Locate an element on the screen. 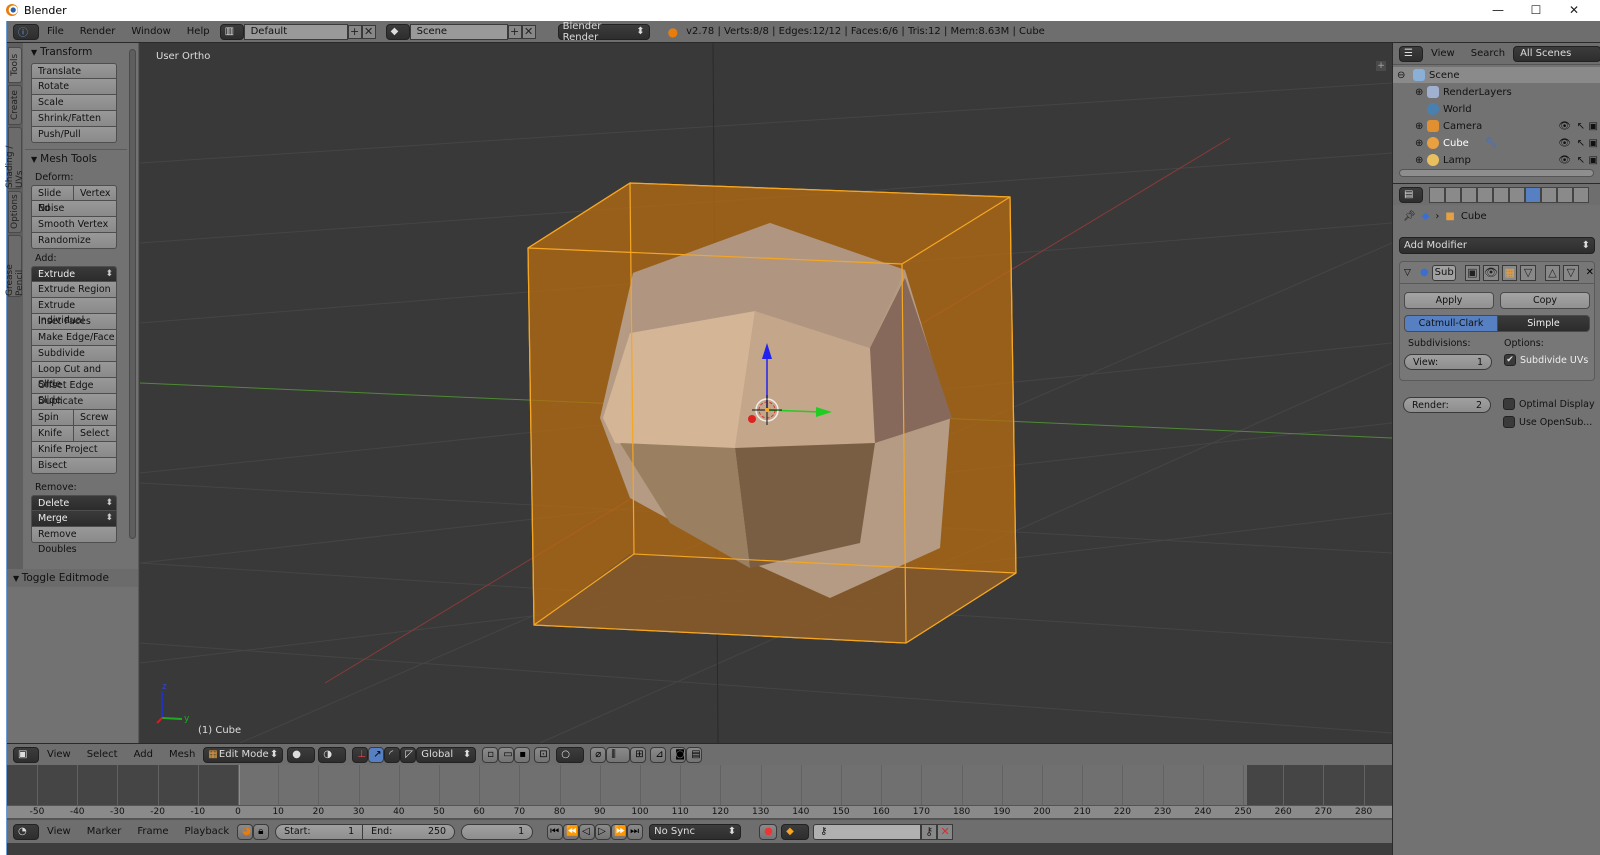  apply-button: Apply is located at coordinates (1449, 300).